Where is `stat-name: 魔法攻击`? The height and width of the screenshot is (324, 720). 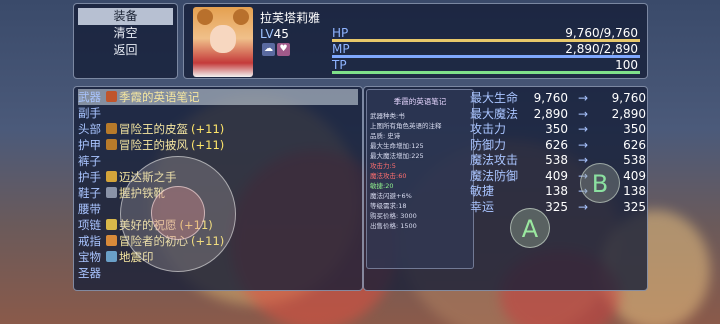 stat-name: 魔法攻击 is located at coordinates (494, 160).